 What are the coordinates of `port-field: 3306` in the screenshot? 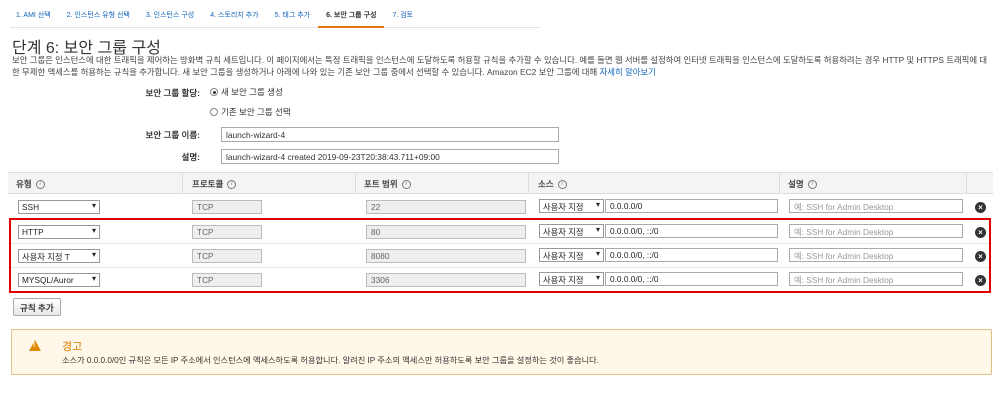 It's located at (446, 280).